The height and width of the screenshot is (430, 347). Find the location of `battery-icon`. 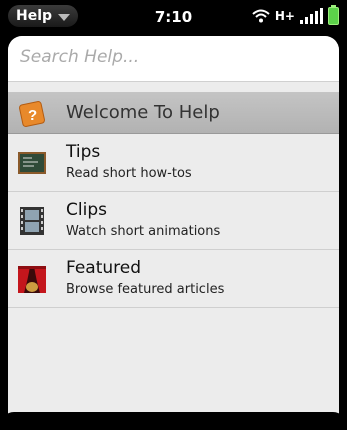

battery-icon is located at coordinates (333, 15).